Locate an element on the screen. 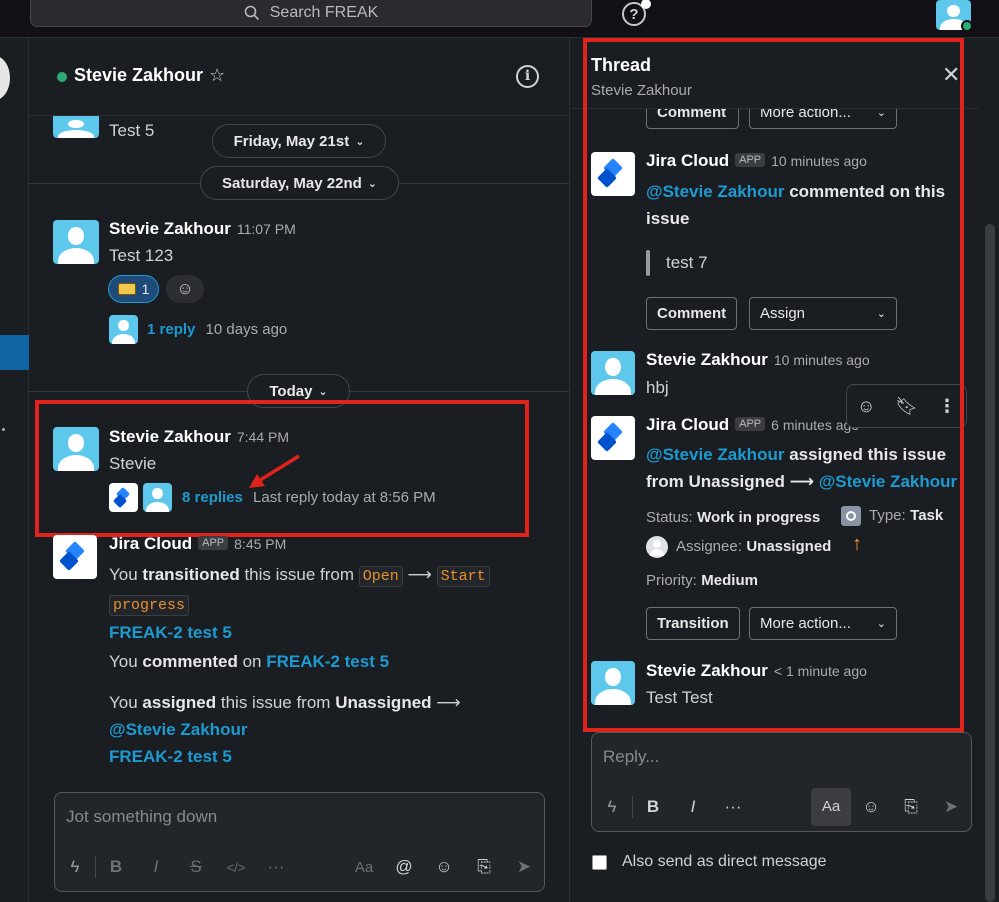 The width and height of the screenshot is (999, 902). composer-placeholder: Jot something down is located at coordinates (142, 816).